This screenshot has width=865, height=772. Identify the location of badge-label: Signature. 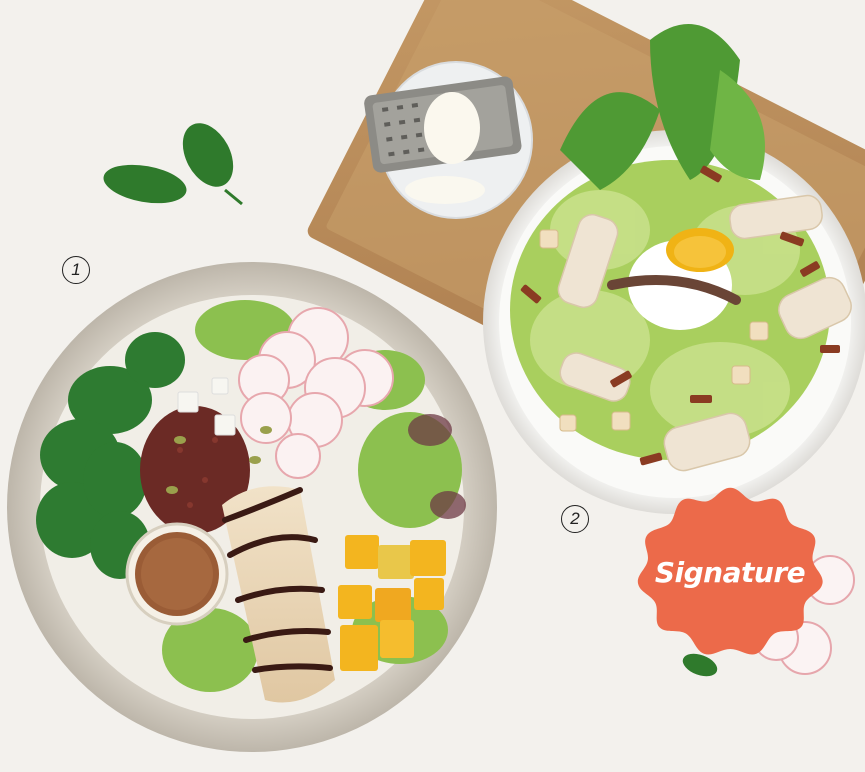
(730, 572).